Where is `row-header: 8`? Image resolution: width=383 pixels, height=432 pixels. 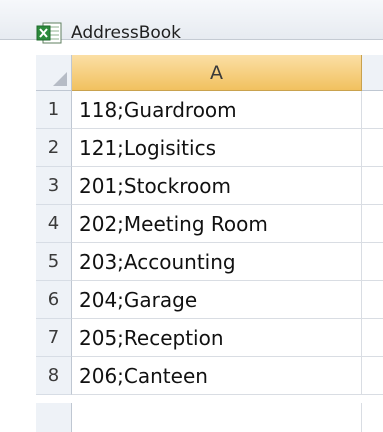 row-header: 8 is located at coordinates (54, 376).